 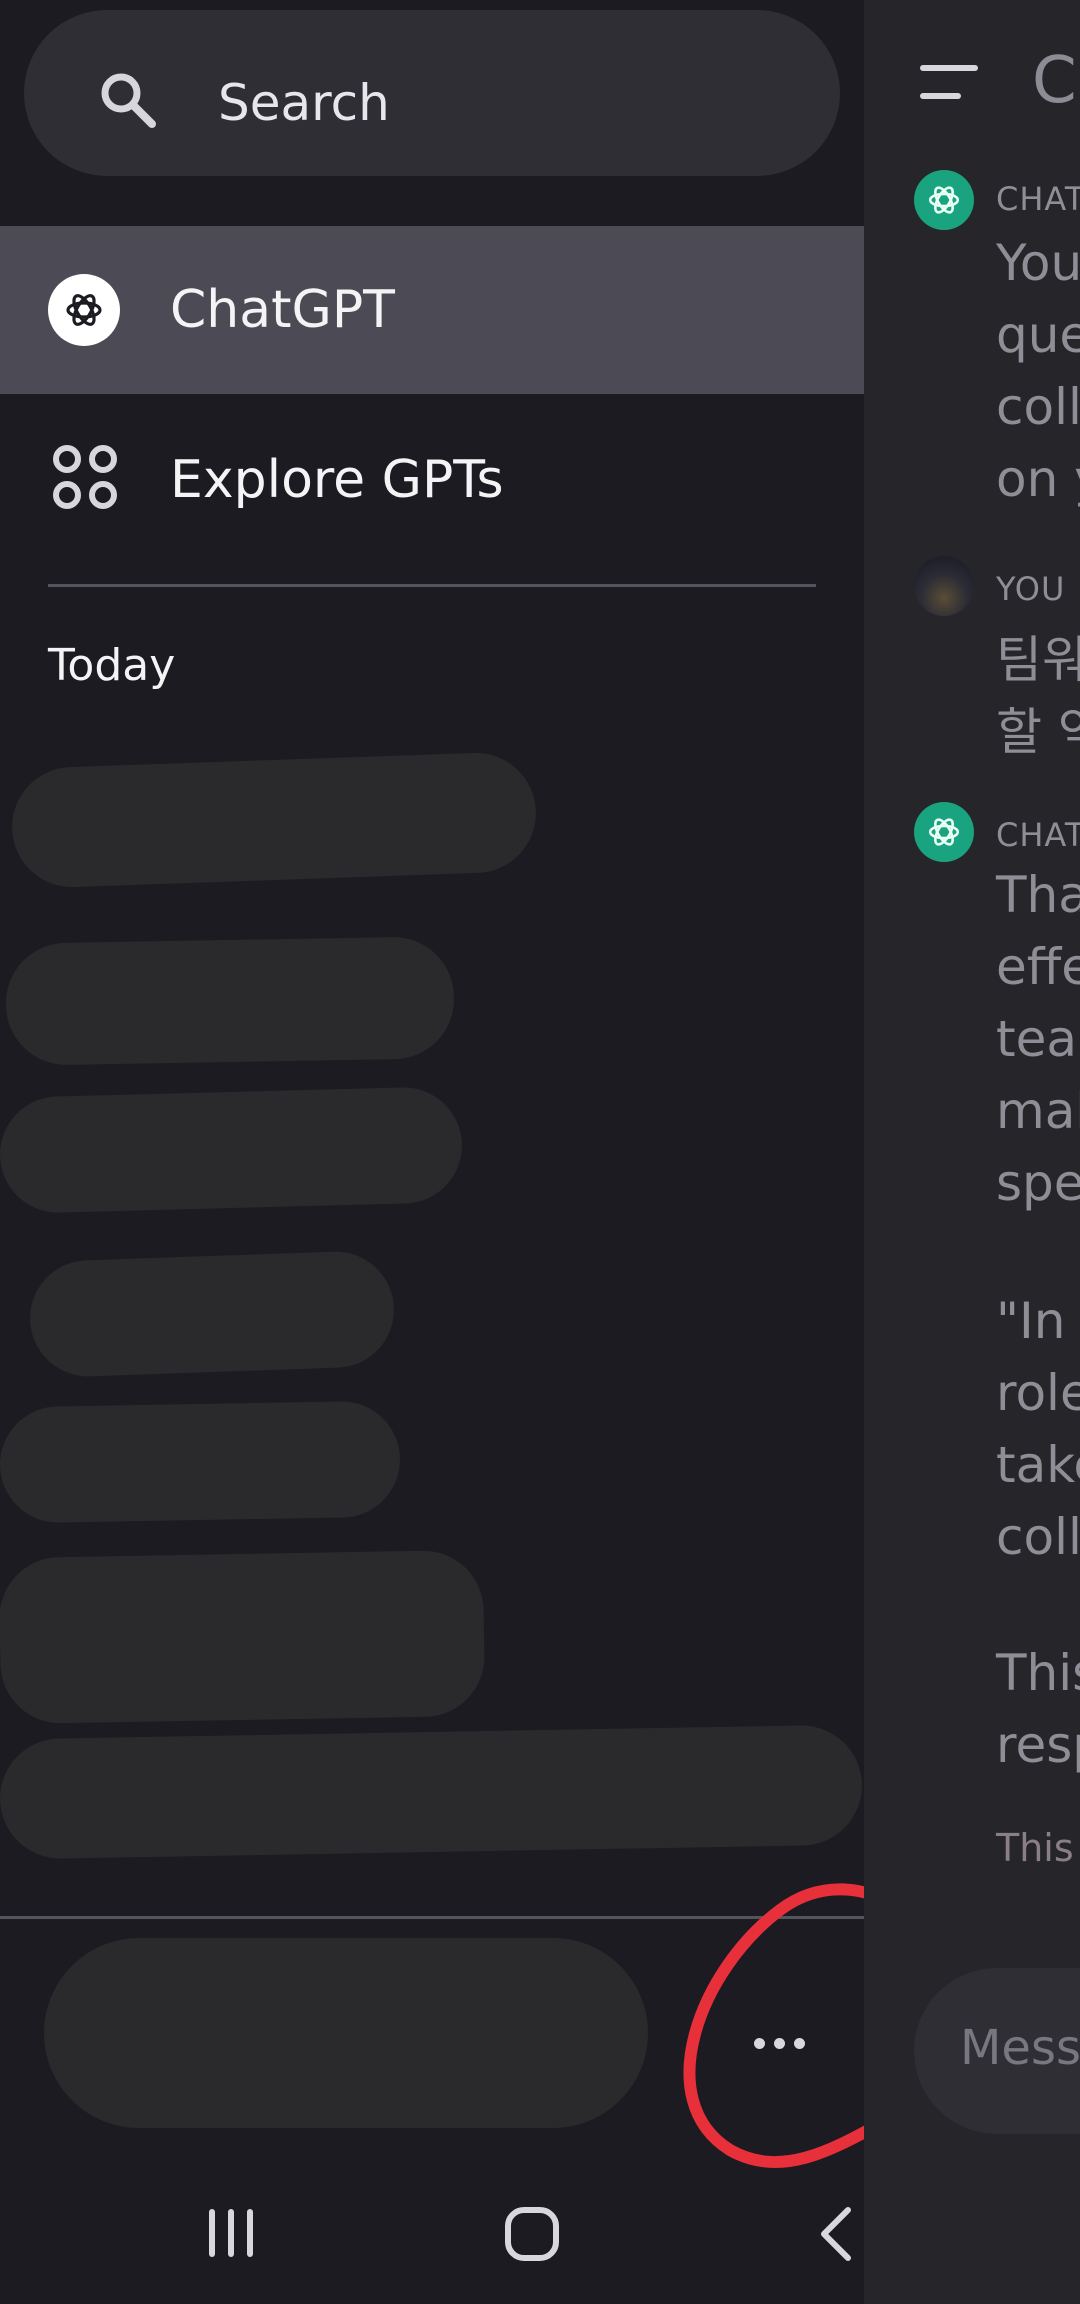 What do you see at coordinates (231, 2233) in the screenshot?
I see `recents-icon` at bounding box center [231, 2233].